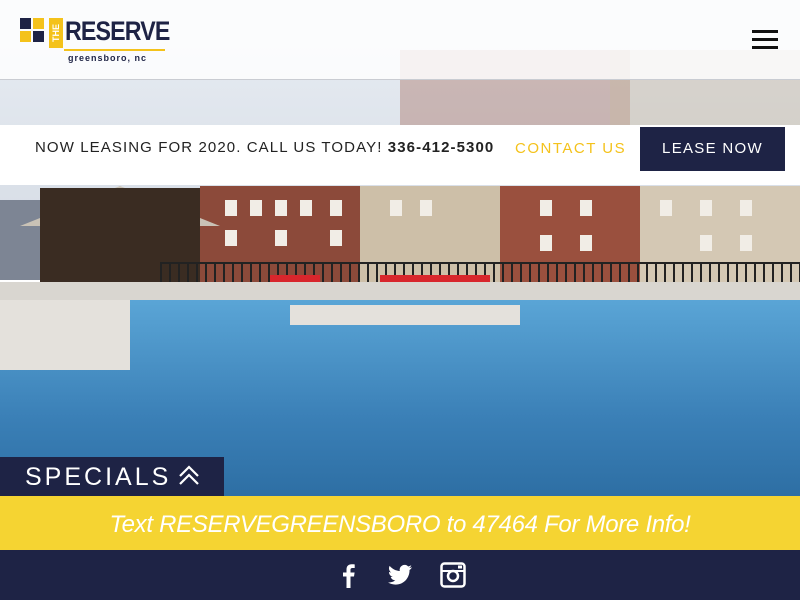  I want to click on site-header: THE RESERVE greensboro, nc, so click(400, 40).